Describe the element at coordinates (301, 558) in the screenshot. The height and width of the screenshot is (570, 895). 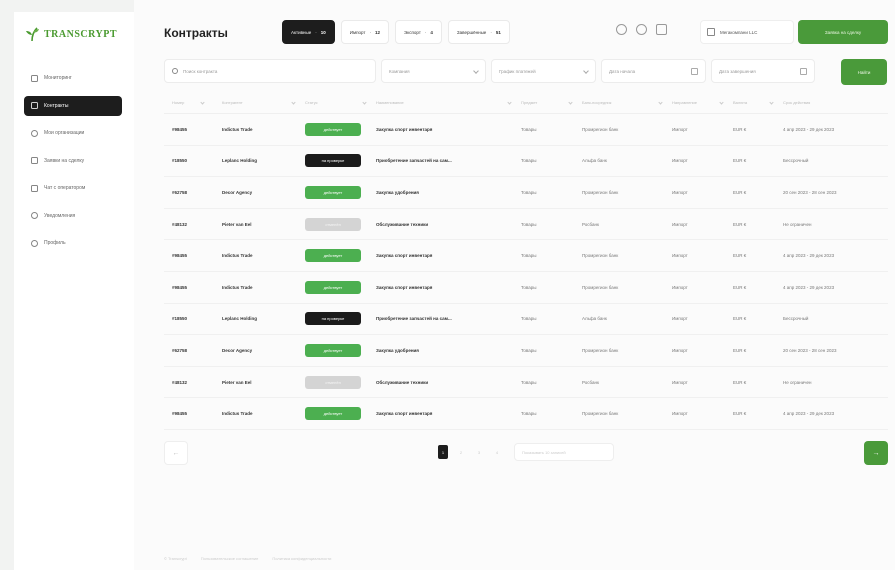
I see `footer-link: Политика конфиденциальности` at that location.